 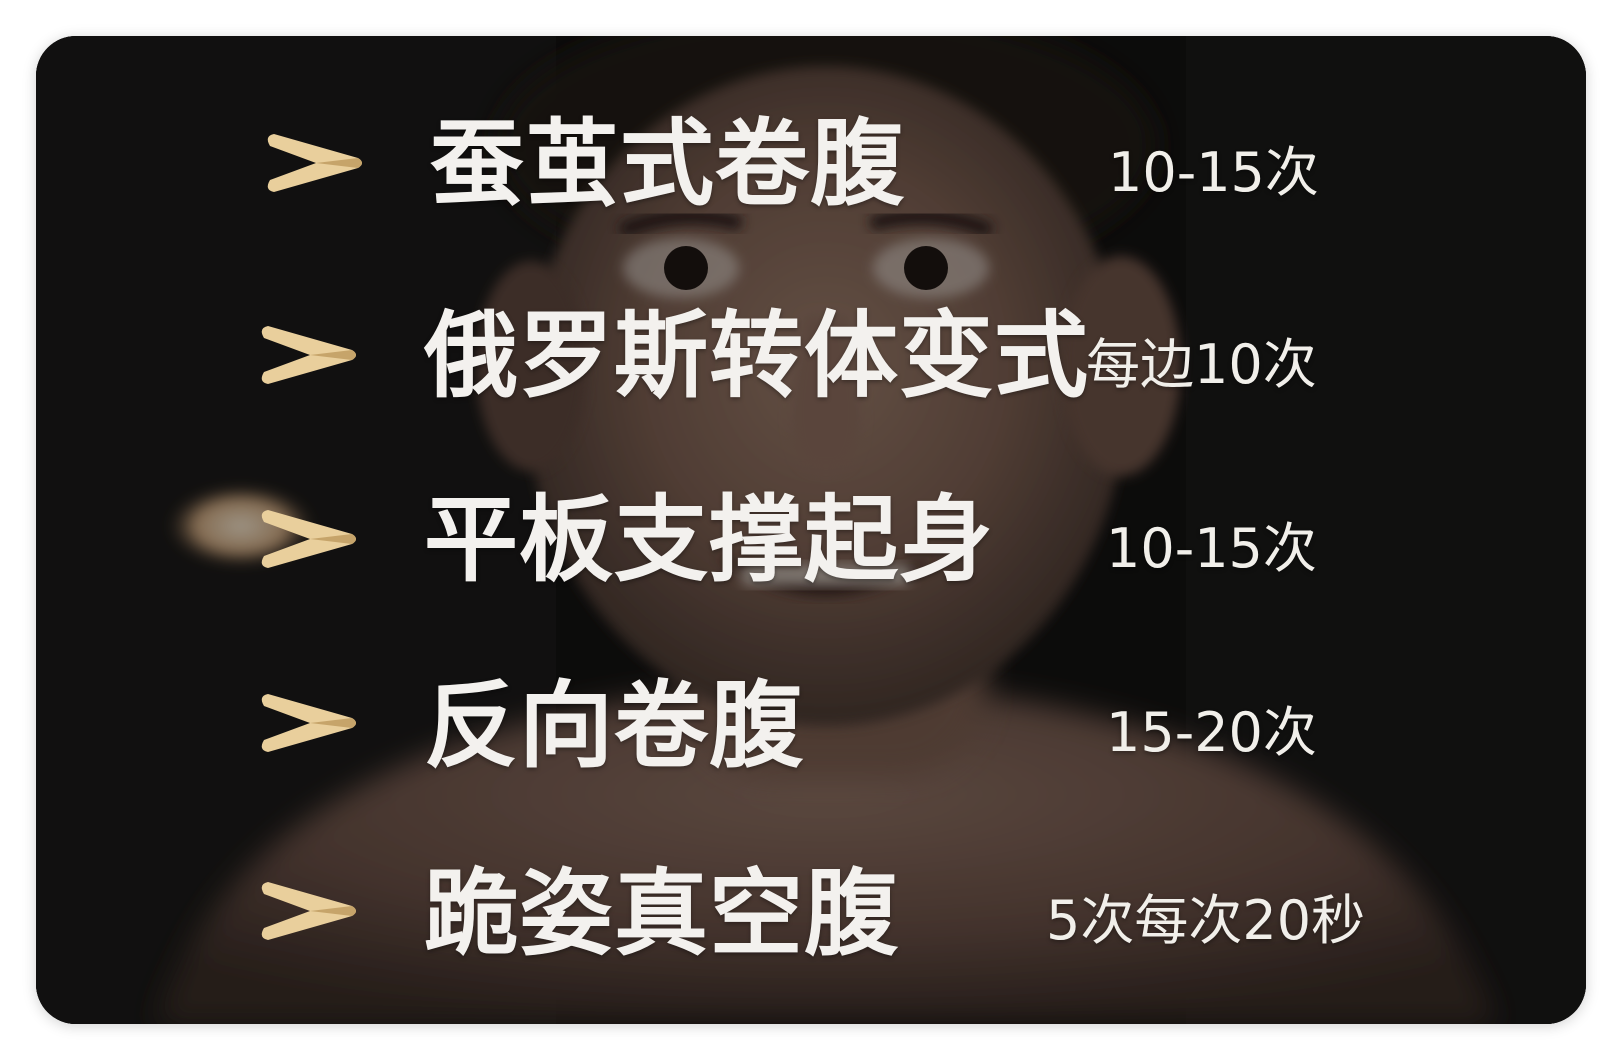 I want to click on list-item: 跪姿真空腹 5次每次20秒, so click(x=811, y=914).